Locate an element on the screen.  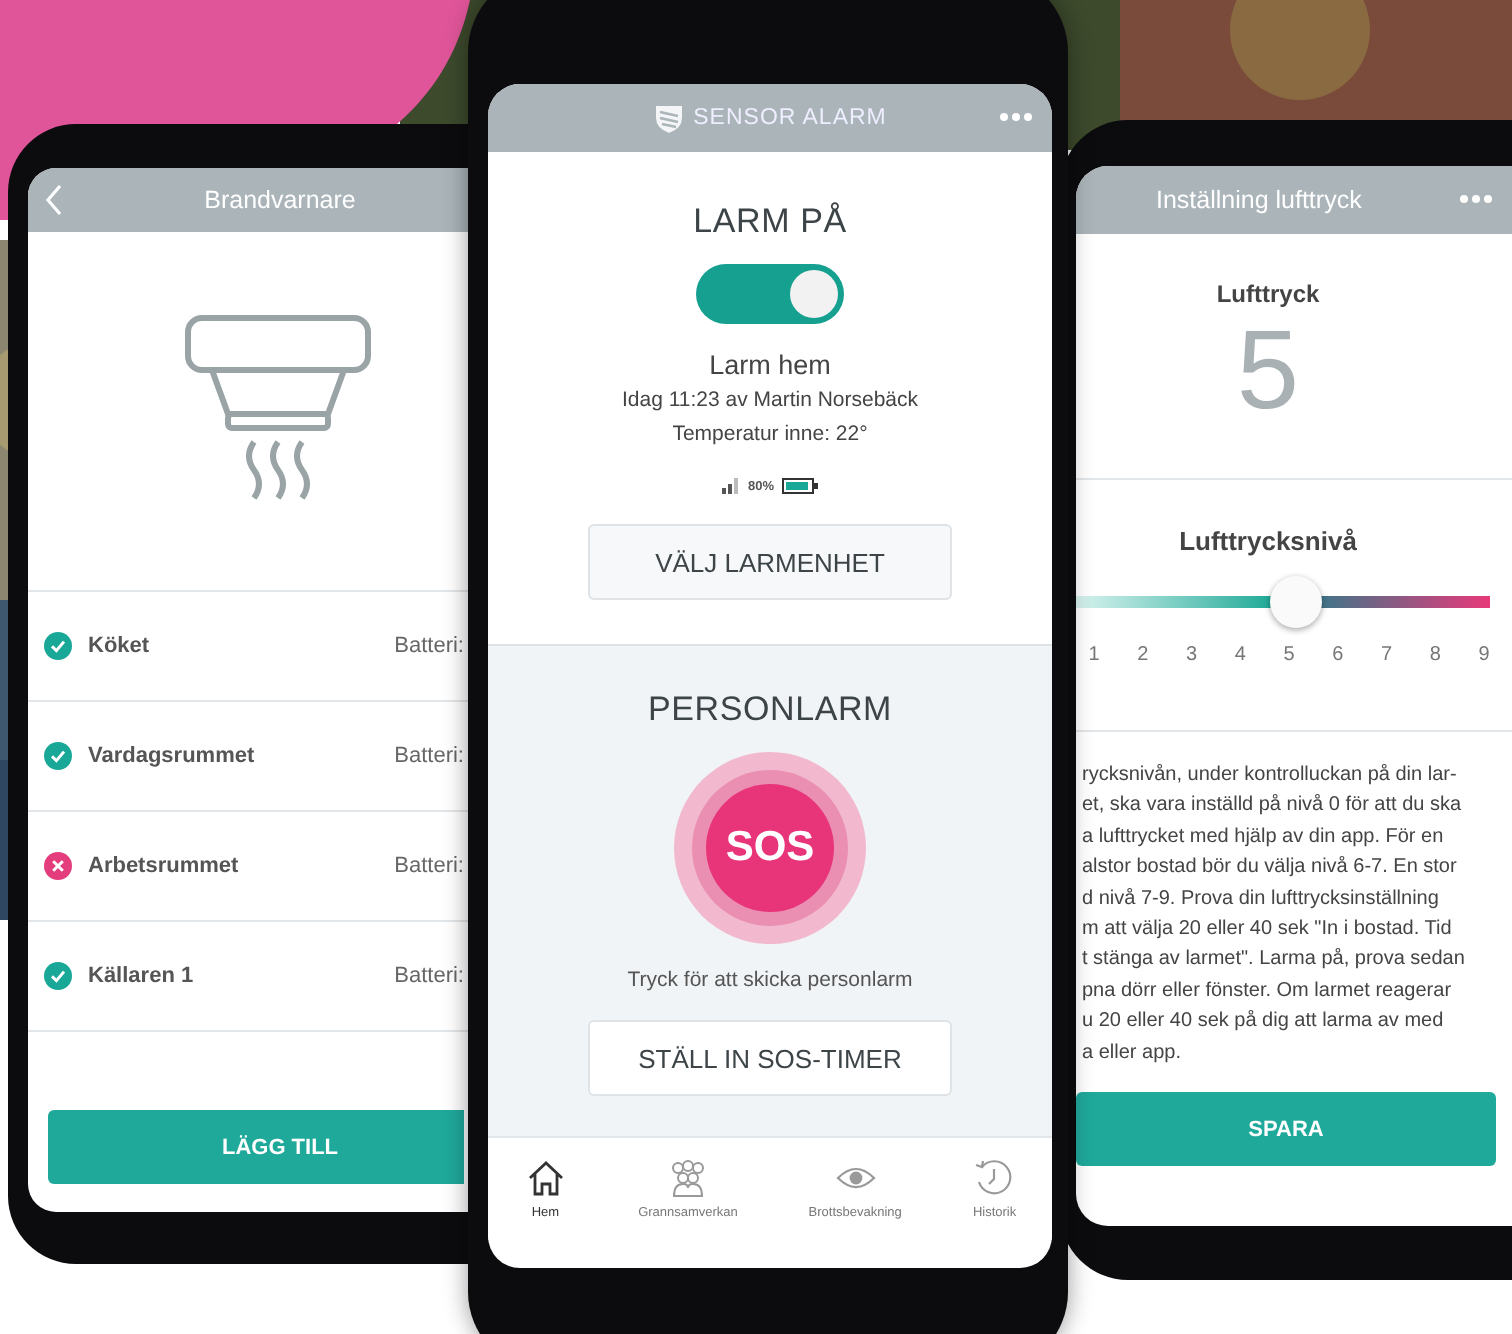
alarm-toggle is located at coordinates (770, 294).